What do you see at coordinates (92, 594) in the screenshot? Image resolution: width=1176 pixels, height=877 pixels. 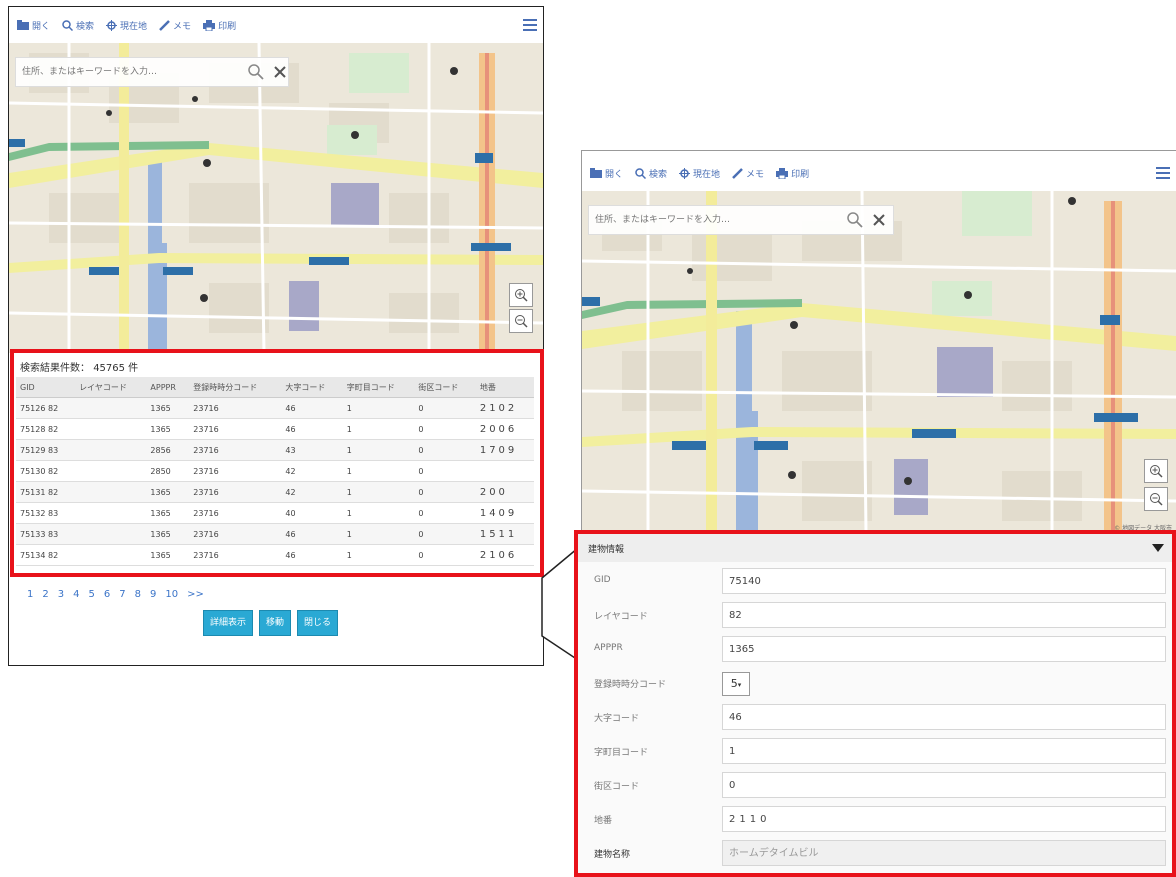 I see `page-link: 5` at bounding box center [92, 594].